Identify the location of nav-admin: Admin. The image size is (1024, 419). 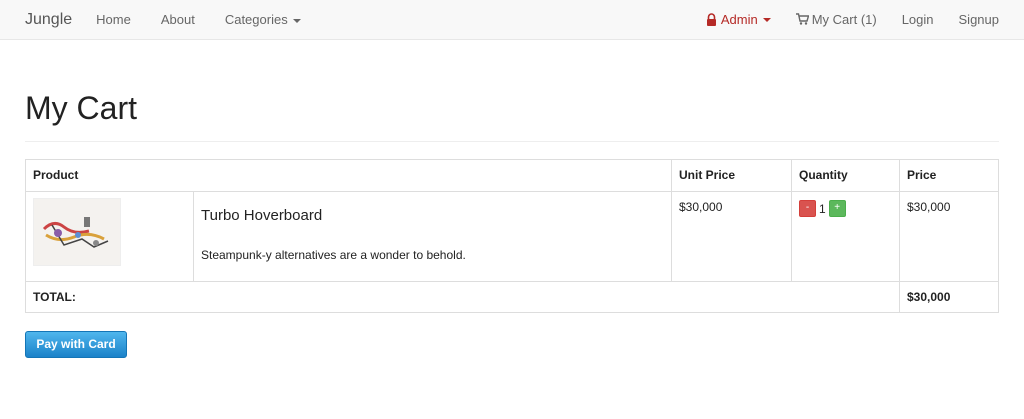
(738, 19).